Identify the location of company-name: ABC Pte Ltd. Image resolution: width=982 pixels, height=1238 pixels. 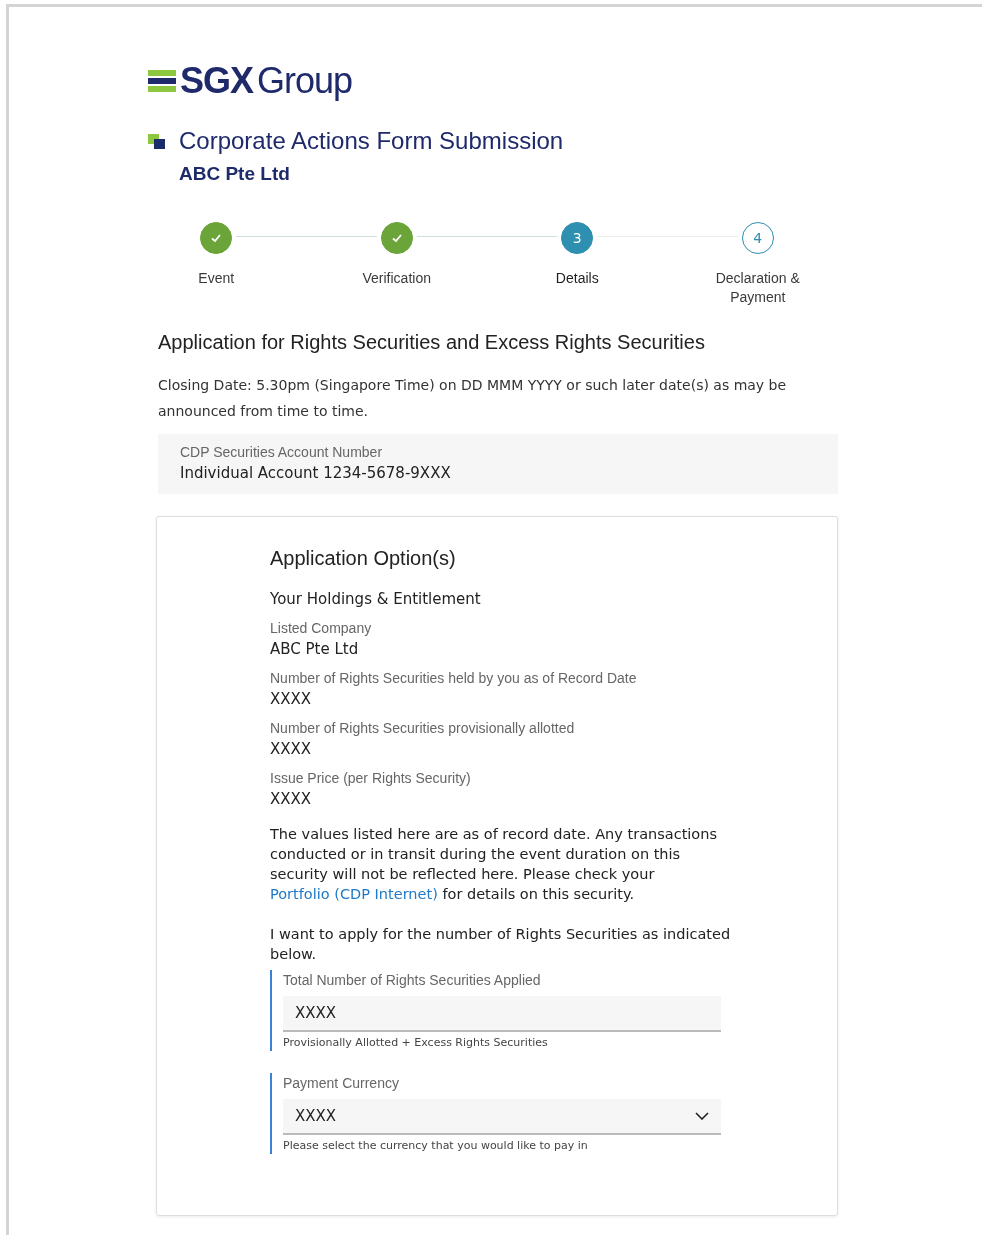
(235, 174).